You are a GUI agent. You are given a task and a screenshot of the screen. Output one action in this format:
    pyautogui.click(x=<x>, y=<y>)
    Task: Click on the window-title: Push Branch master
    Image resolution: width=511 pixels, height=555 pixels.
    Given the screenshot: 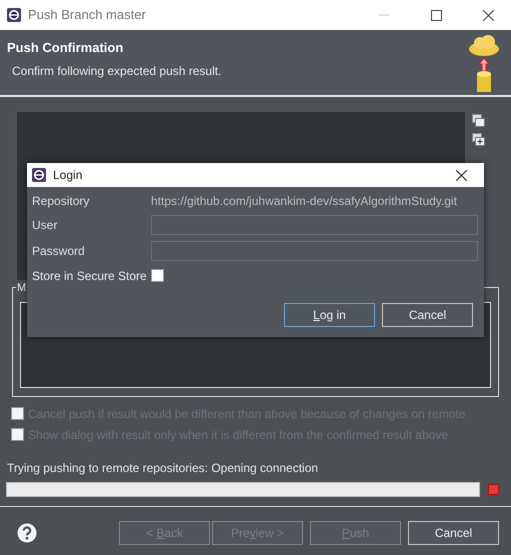 What is the action you would take?
    pyautogui.click(x=87, y=15)
    